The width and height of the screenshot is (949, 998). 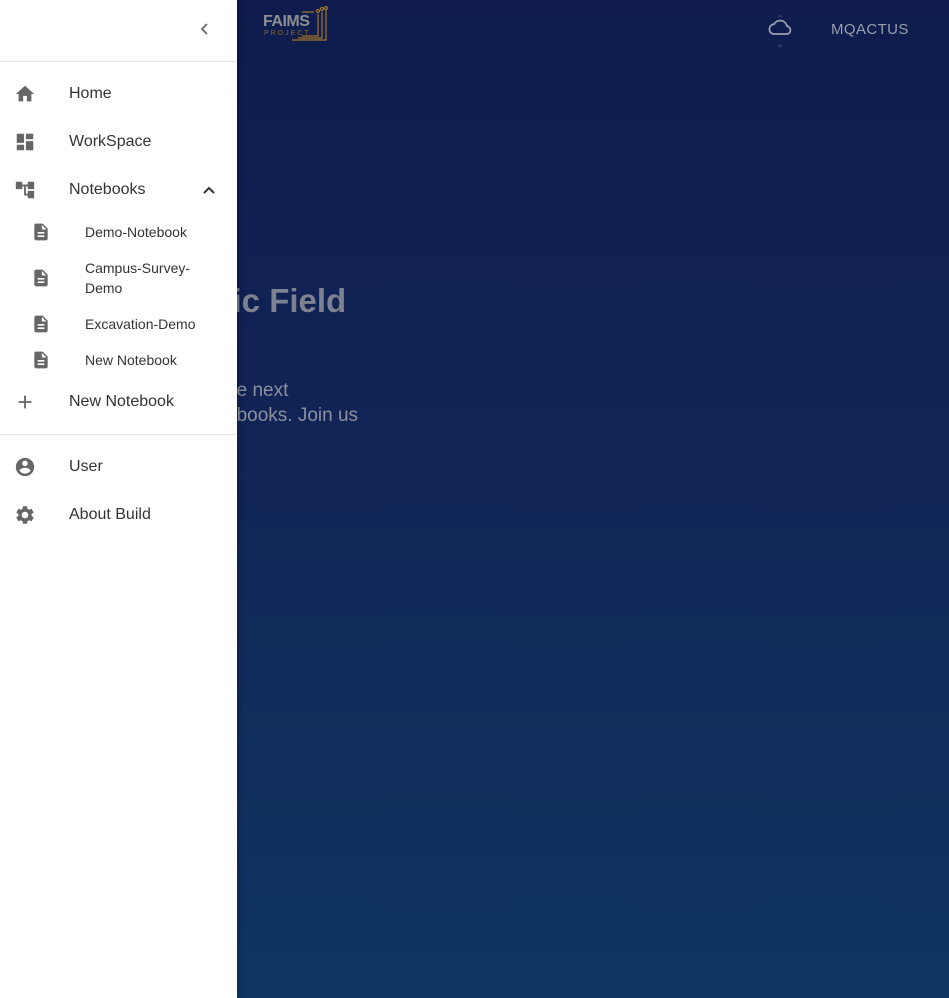 I want to click on nav-item-new-notebook: New Notebook, so click(x=118, y=402).